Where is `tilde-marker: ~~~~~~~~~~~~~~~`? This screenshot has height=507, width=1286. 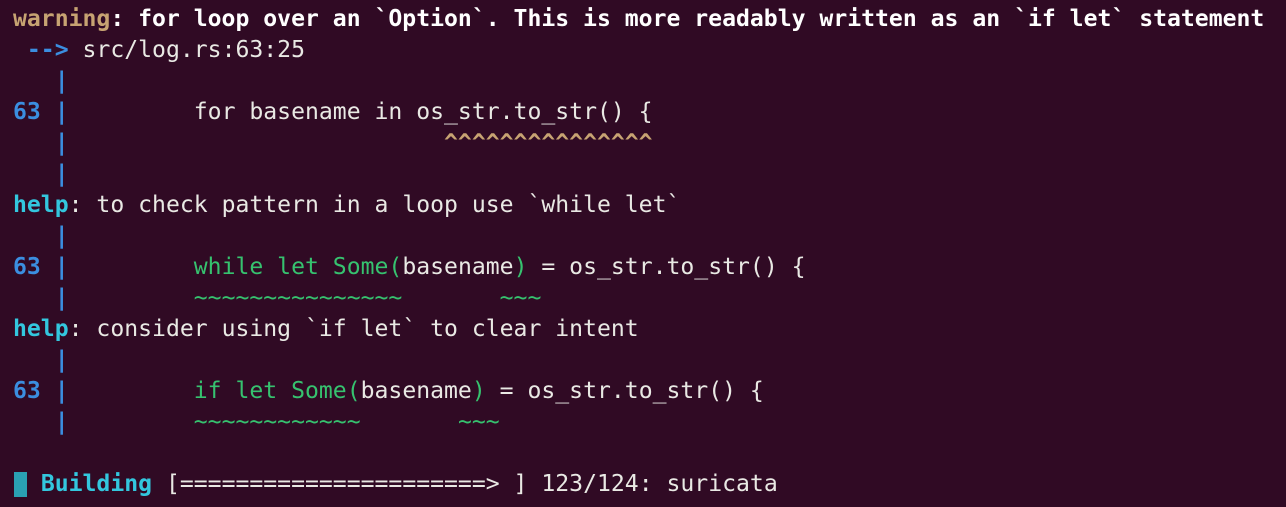 tilde-marker: ~~~~~~~~~~~~~~~ is located at coordinates (298, 298).